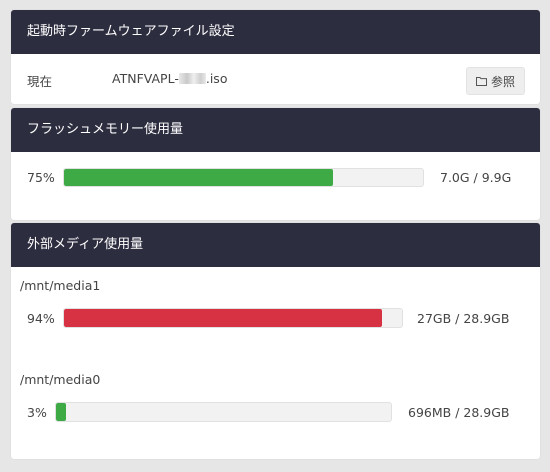 Image resolution: width=550 pixels, height=472 pixels. What do you see at coordinates (216, 78) in the screenshot?
I see `firmware-filename-suffix: .iso` at bounding box center [216, 78].